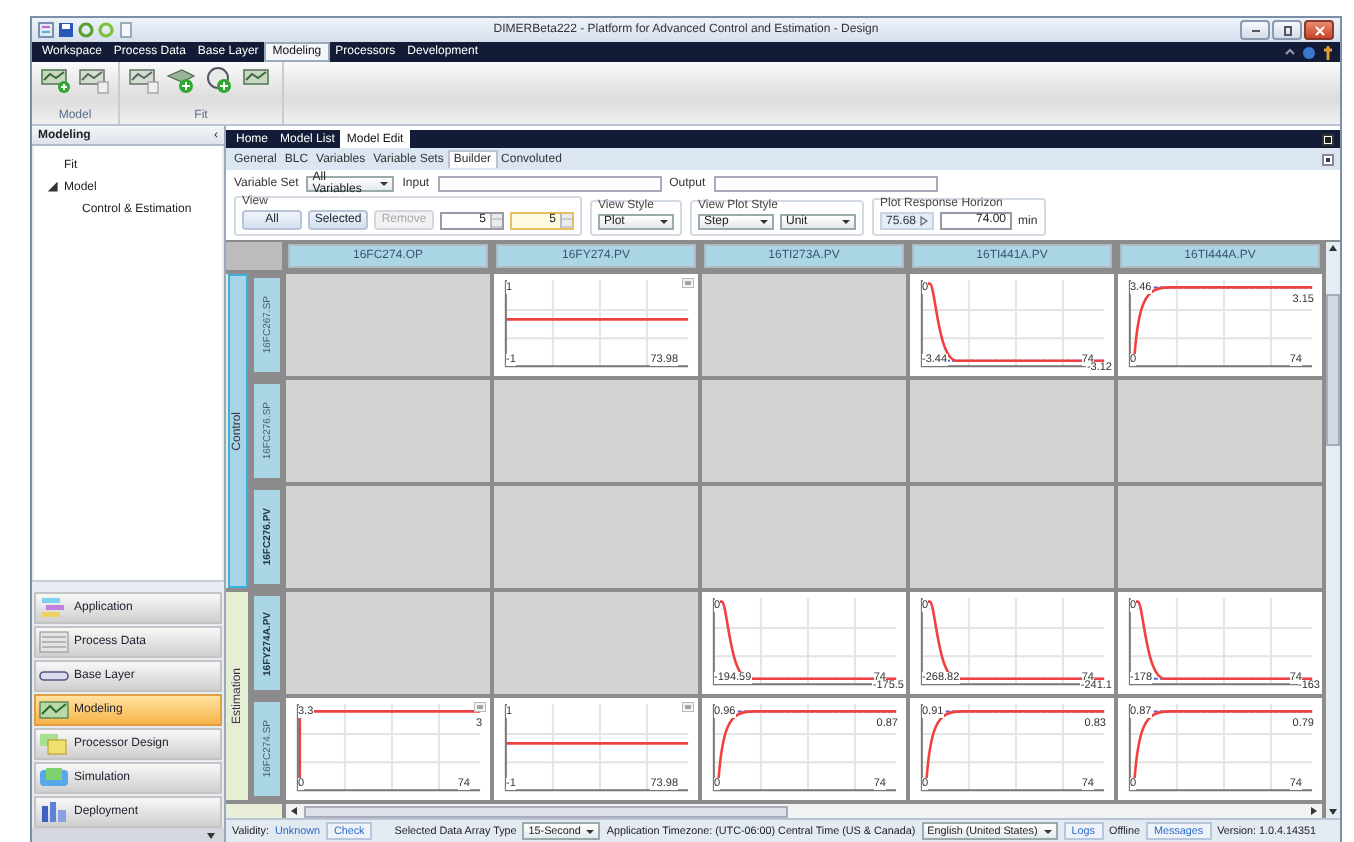 The width and height of the screenshot is (1354, 842). I want to click on maximize-icon, so click(1287, 30).